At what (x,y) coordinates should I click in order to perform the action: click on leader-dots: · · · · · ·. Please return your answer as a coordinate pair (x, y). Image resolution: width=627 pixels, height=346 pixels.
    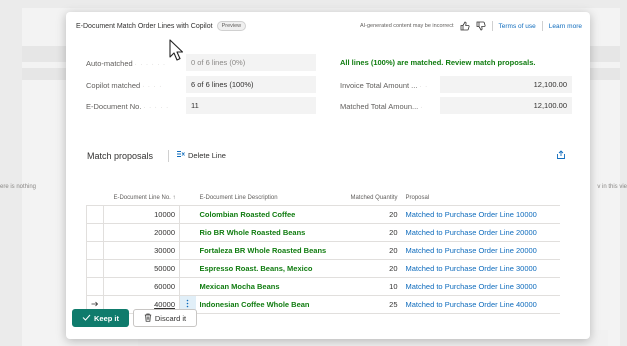
    Looking at the image, I should click on (150, 65).